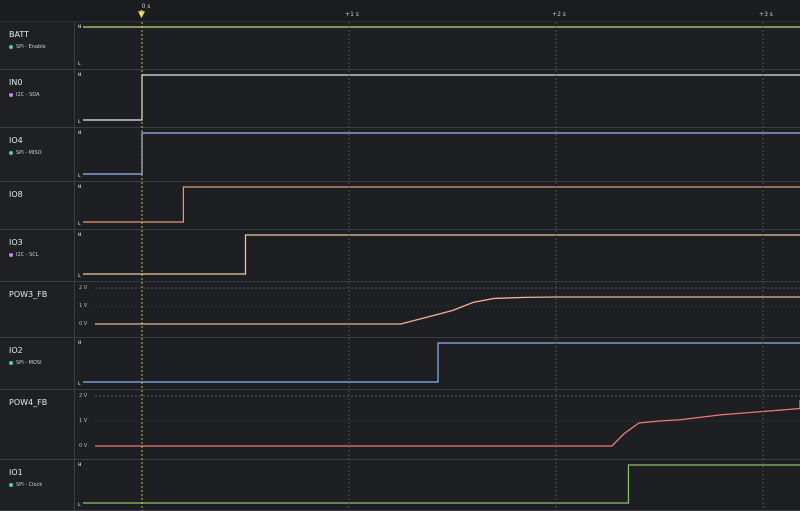 This screenshot has height=511, width=800. What do you see at coordinates (37, 205) in the screenshot?
I see `channel-label-panel: IO8` at bounding box center [37, 205].